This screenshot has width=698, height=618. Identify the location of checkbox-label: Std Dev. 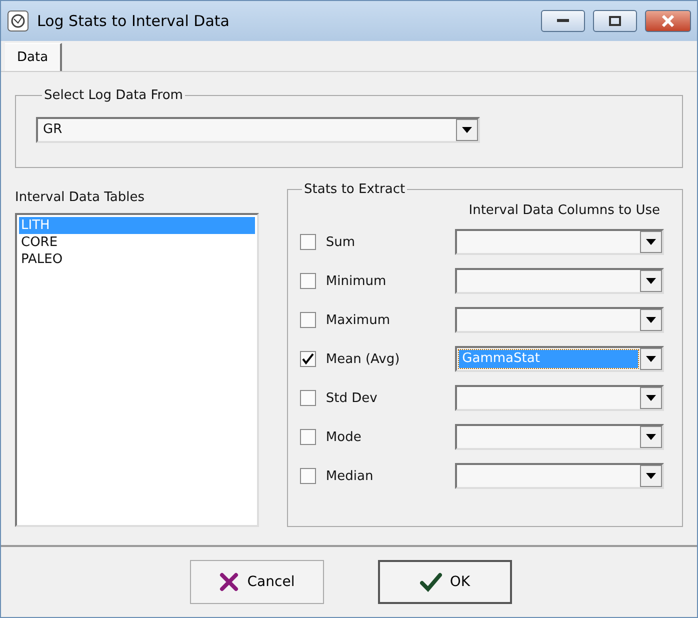
(352, 398).